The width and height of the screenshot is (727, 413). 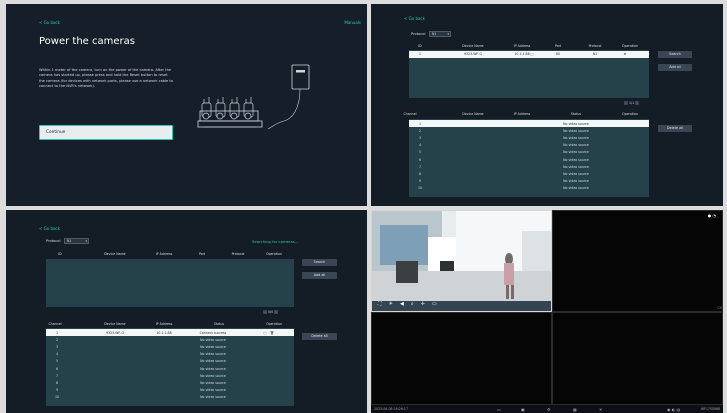 What do you see at coordinates (57, 375) in the screenshot?
I see `channel-number: 7` at bounding box center [57, 375].